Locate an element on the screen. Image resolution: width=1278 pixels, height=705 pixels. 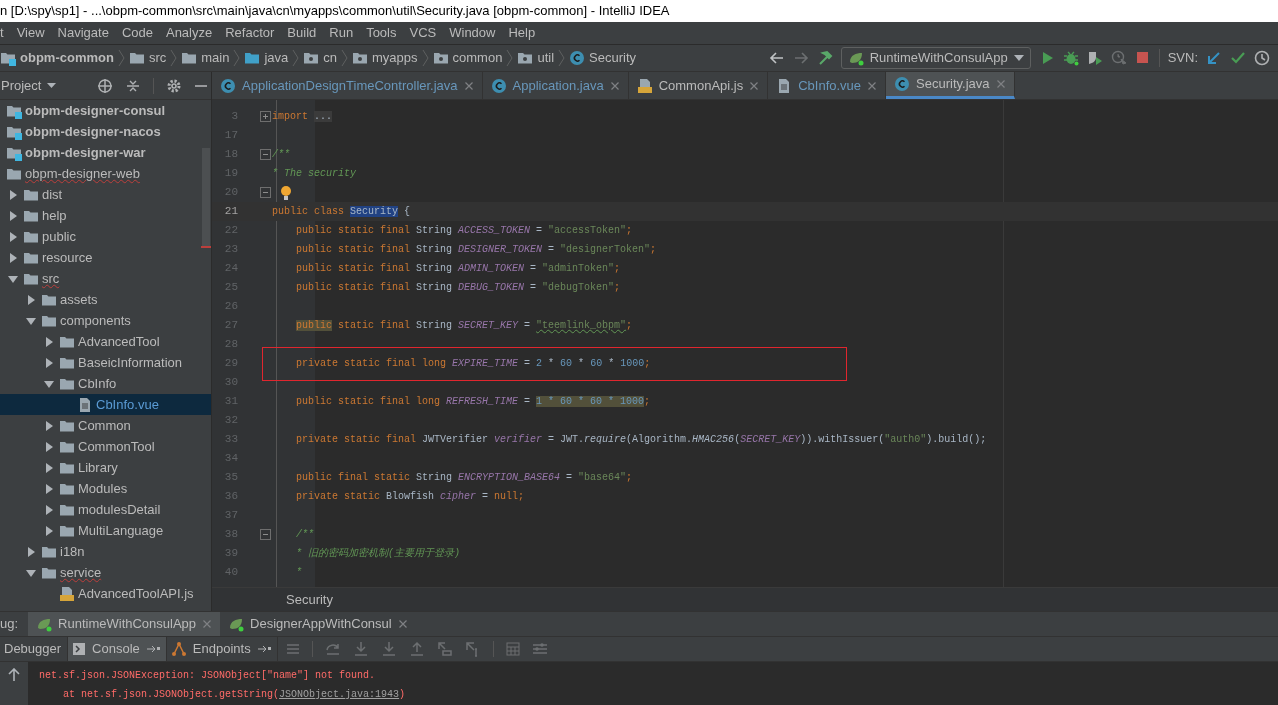
step-over-icon is located at coordinates (332, 649).